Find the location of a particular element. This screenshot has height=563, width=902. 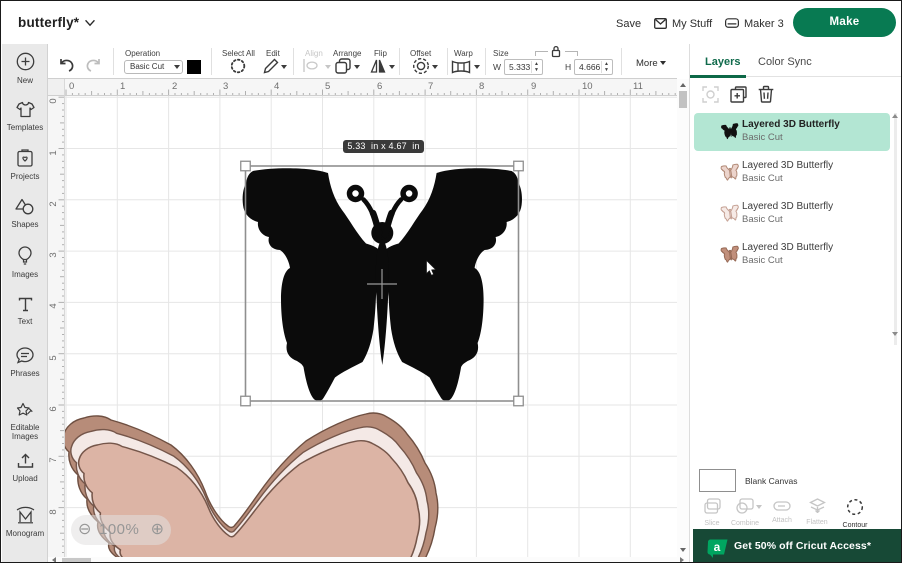

svg-text: a is located at coordinates (717, 547).